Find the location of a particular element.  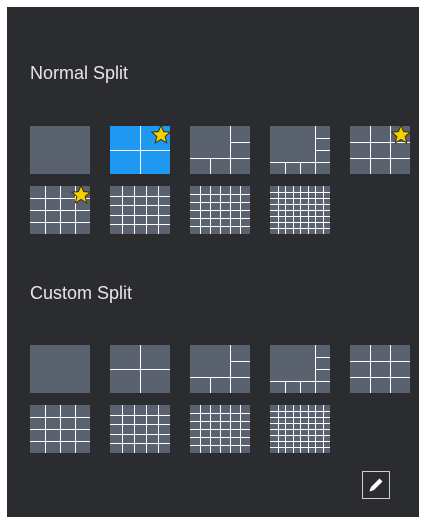

grid-16-layout-icon is located at coordinates (60, 429).